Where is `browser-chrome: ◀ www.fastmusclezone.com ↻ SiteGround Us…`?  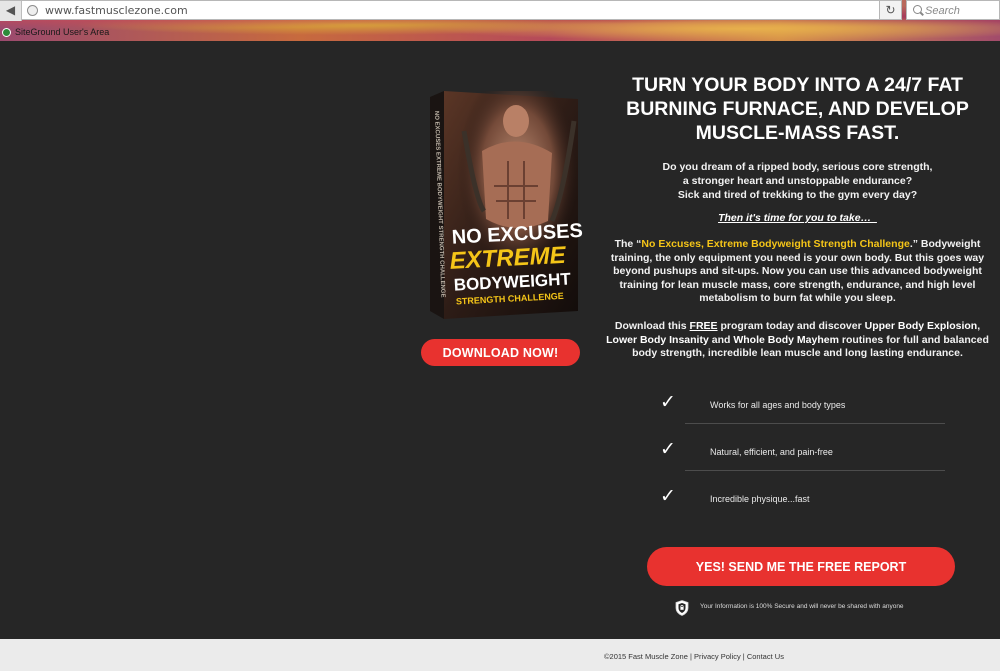 browser-chrome: ◀ www.fastmusclezone.com ↻ SiteGround Us… is located at coordinates (500, 20).